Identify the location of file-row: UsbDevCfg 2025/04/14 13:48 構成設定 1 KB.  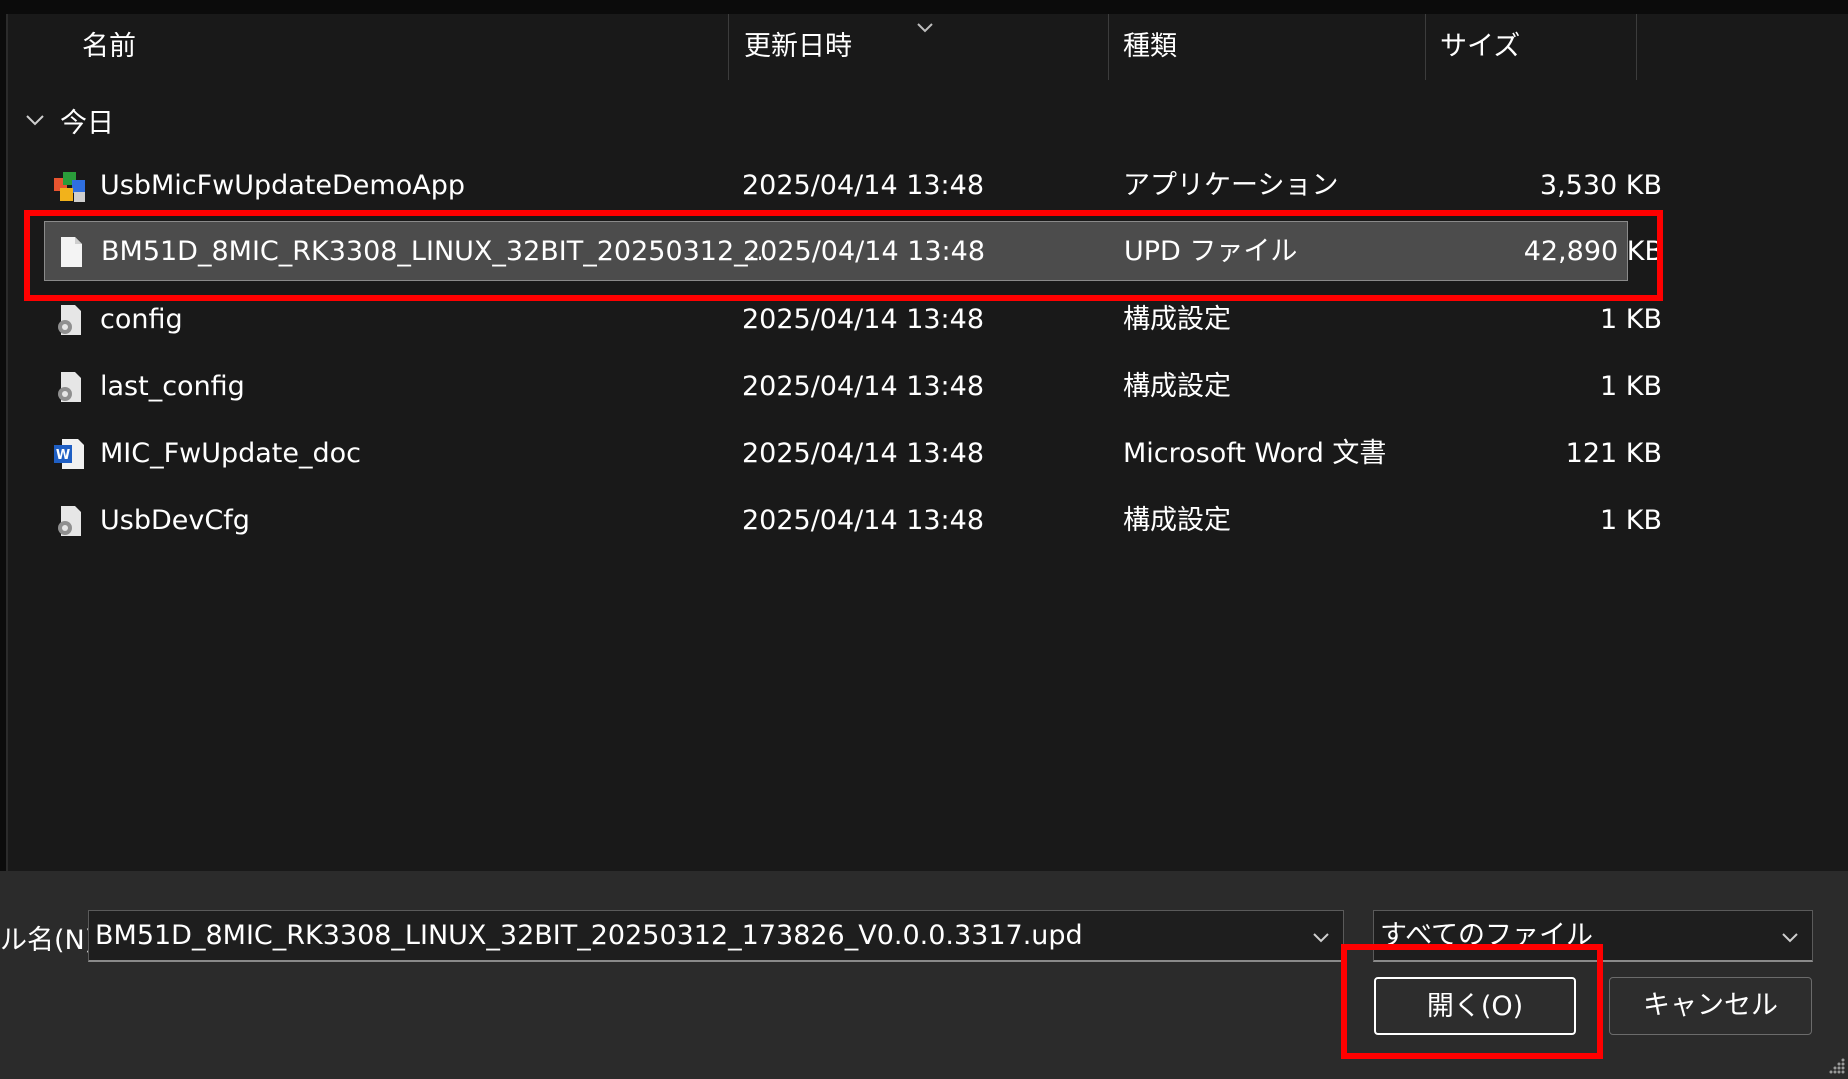
(853, 521).